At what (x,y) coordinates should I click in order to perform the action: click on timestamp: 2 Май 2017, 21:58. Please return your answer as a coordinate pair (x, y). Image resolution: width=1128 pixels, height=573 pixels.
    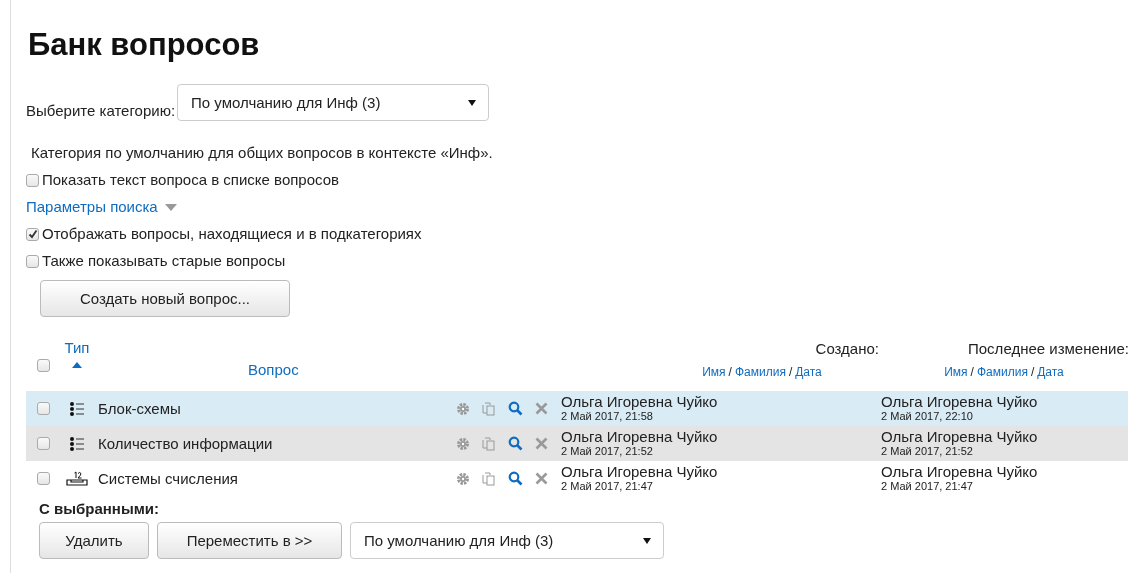
    Looking at the image, I should click on (607, 416).